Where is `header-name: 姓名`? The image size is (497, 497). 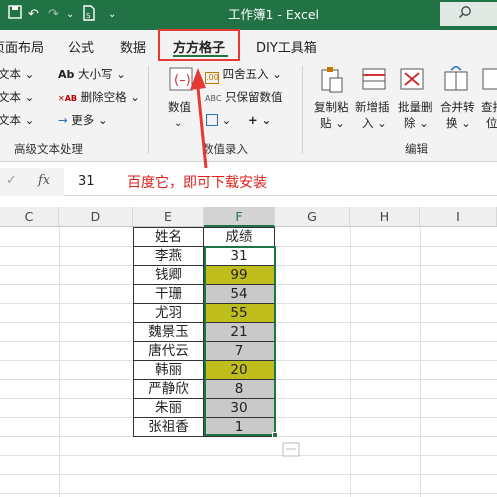 header-name: 姓名 is located at coordinates (168, 237).